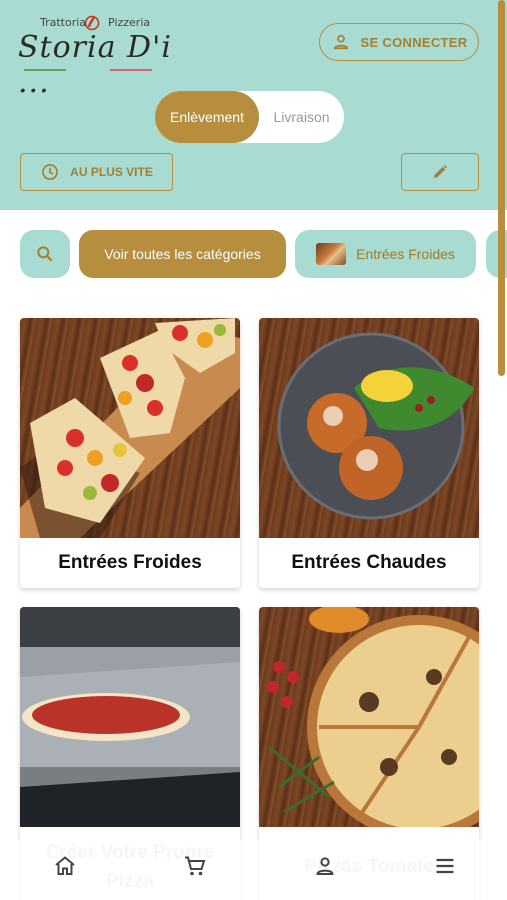 This screenshot has width=507, height=900. Describe the element at coordinates (92, 23) in the screenshot. I see `pepper-icon` at that location.